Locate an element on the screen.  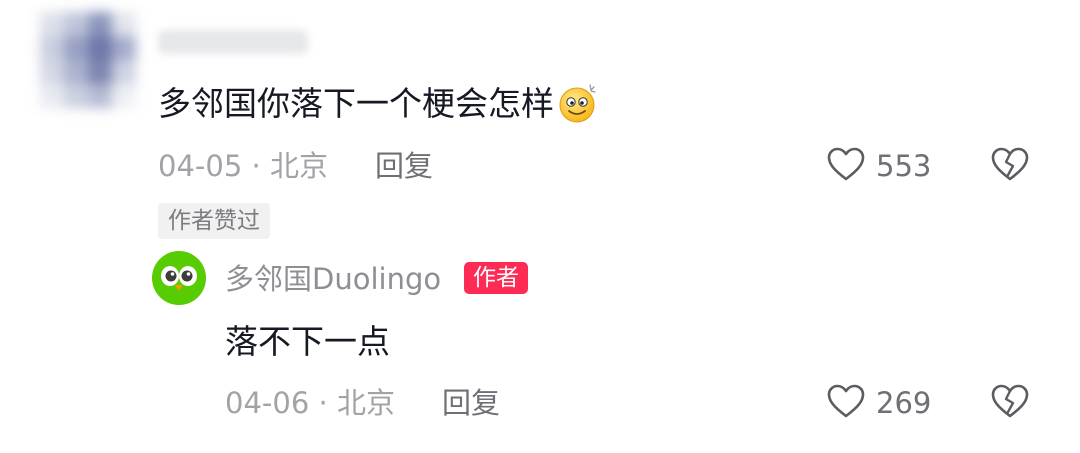
duolingo-owl-avatar is located at coordinates (179, 278).